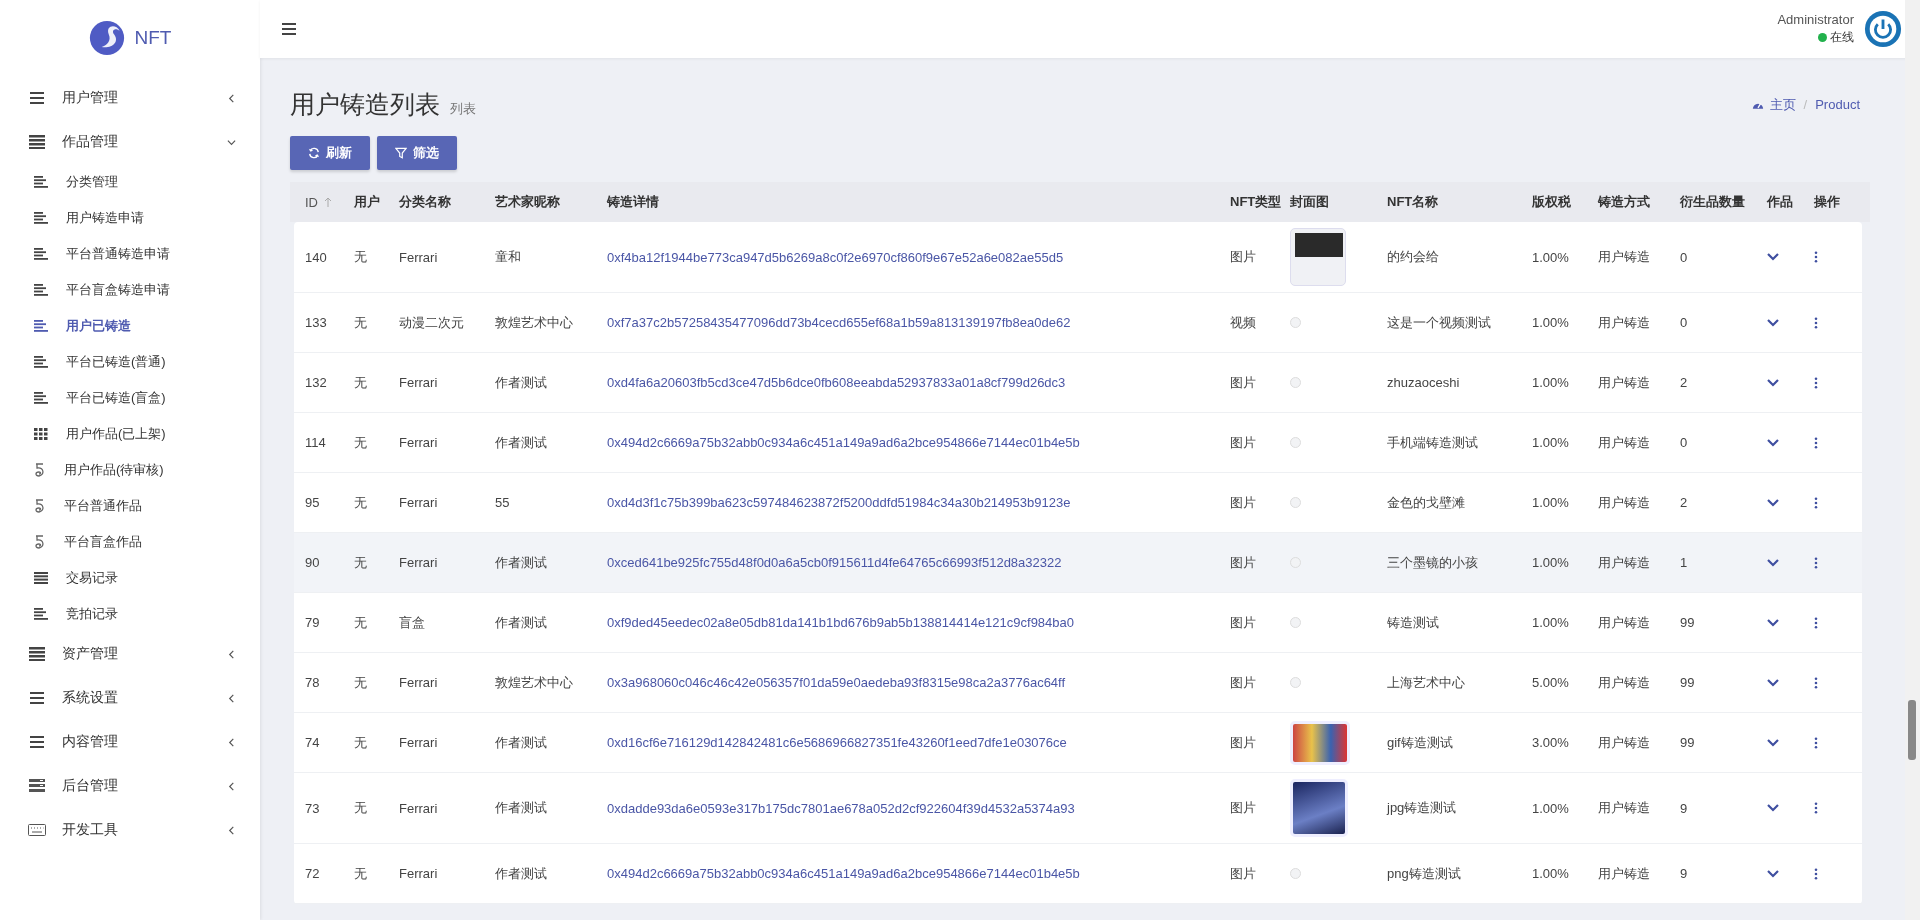 The image size is (1920, 920). I want to click on sidebar-subitem: 平台普通作品, so click(130, 506).